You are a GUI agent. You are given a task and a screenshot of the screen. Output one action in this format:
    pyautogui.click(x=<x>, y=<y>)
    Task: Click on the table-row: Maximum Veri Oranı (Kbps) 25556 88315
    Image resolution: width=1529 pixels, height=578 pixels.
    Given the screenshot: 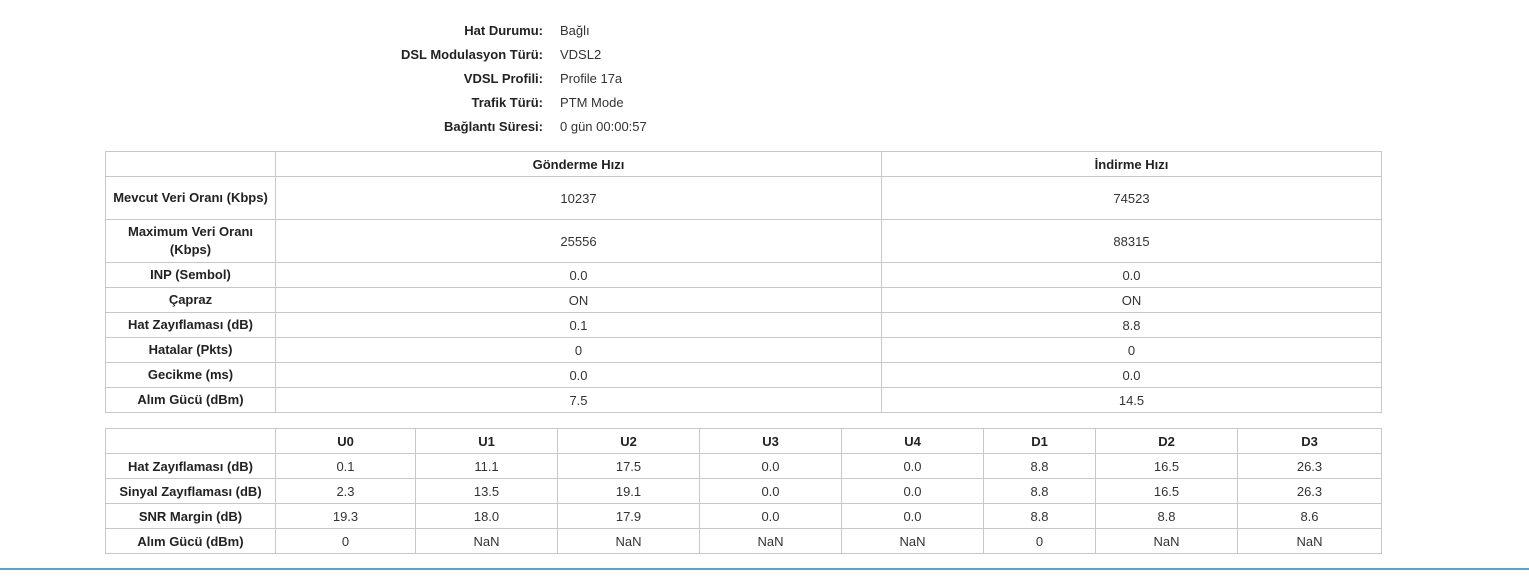 What is the action you would take?
    pyautogui.click(x=743, y=241)
    